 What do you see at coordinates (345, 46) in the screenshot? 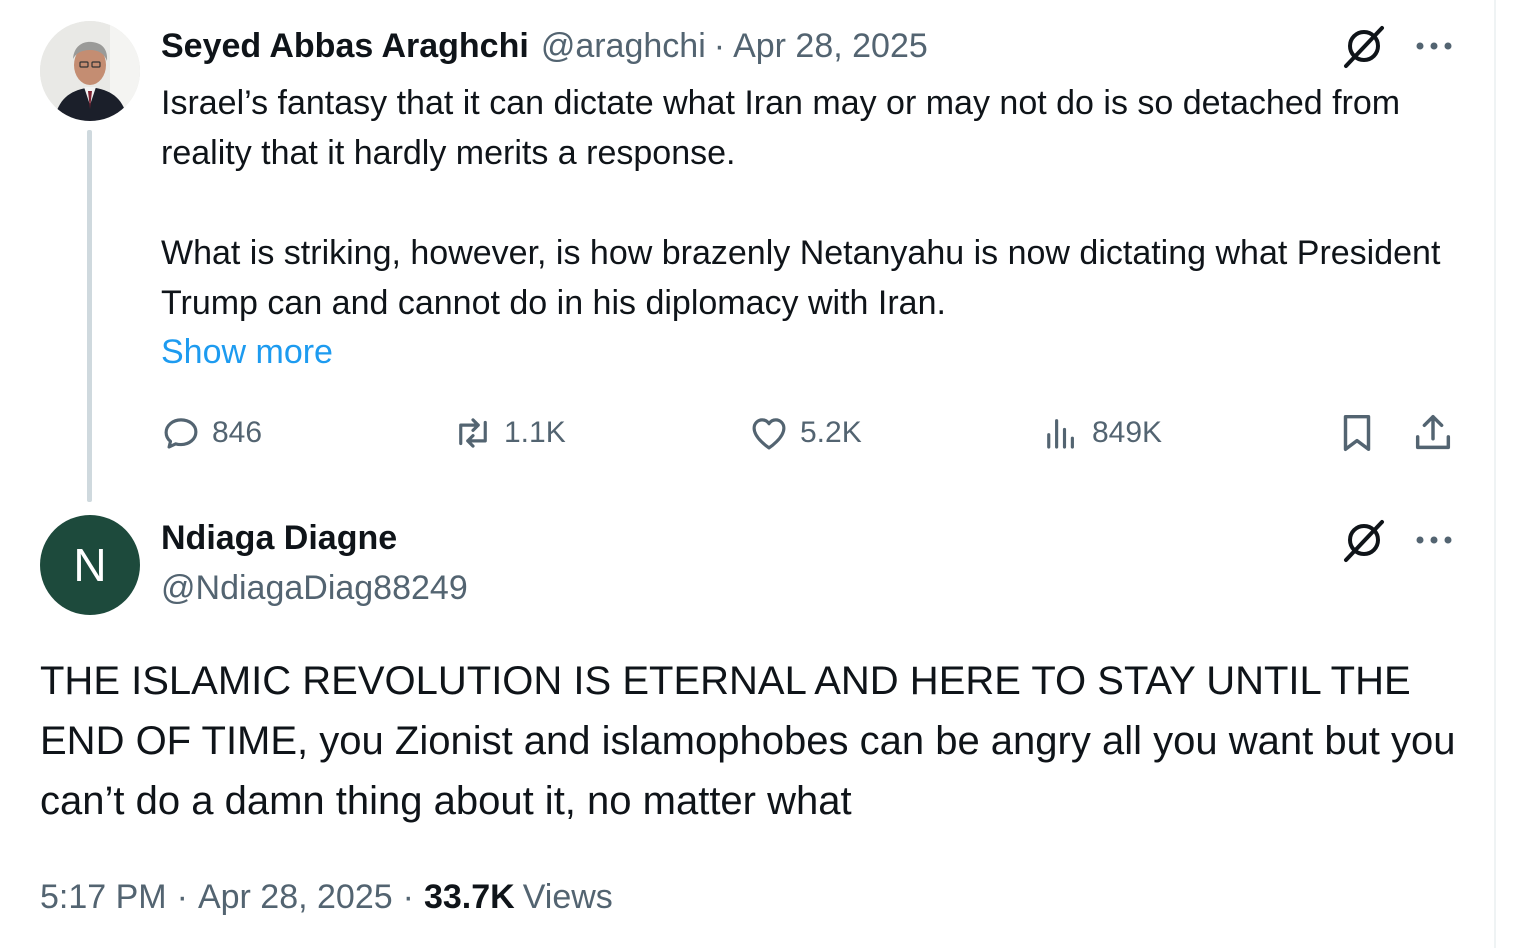
I see `author-name: Seyed Abbas Araghchi` at bounding box center [345, 46].